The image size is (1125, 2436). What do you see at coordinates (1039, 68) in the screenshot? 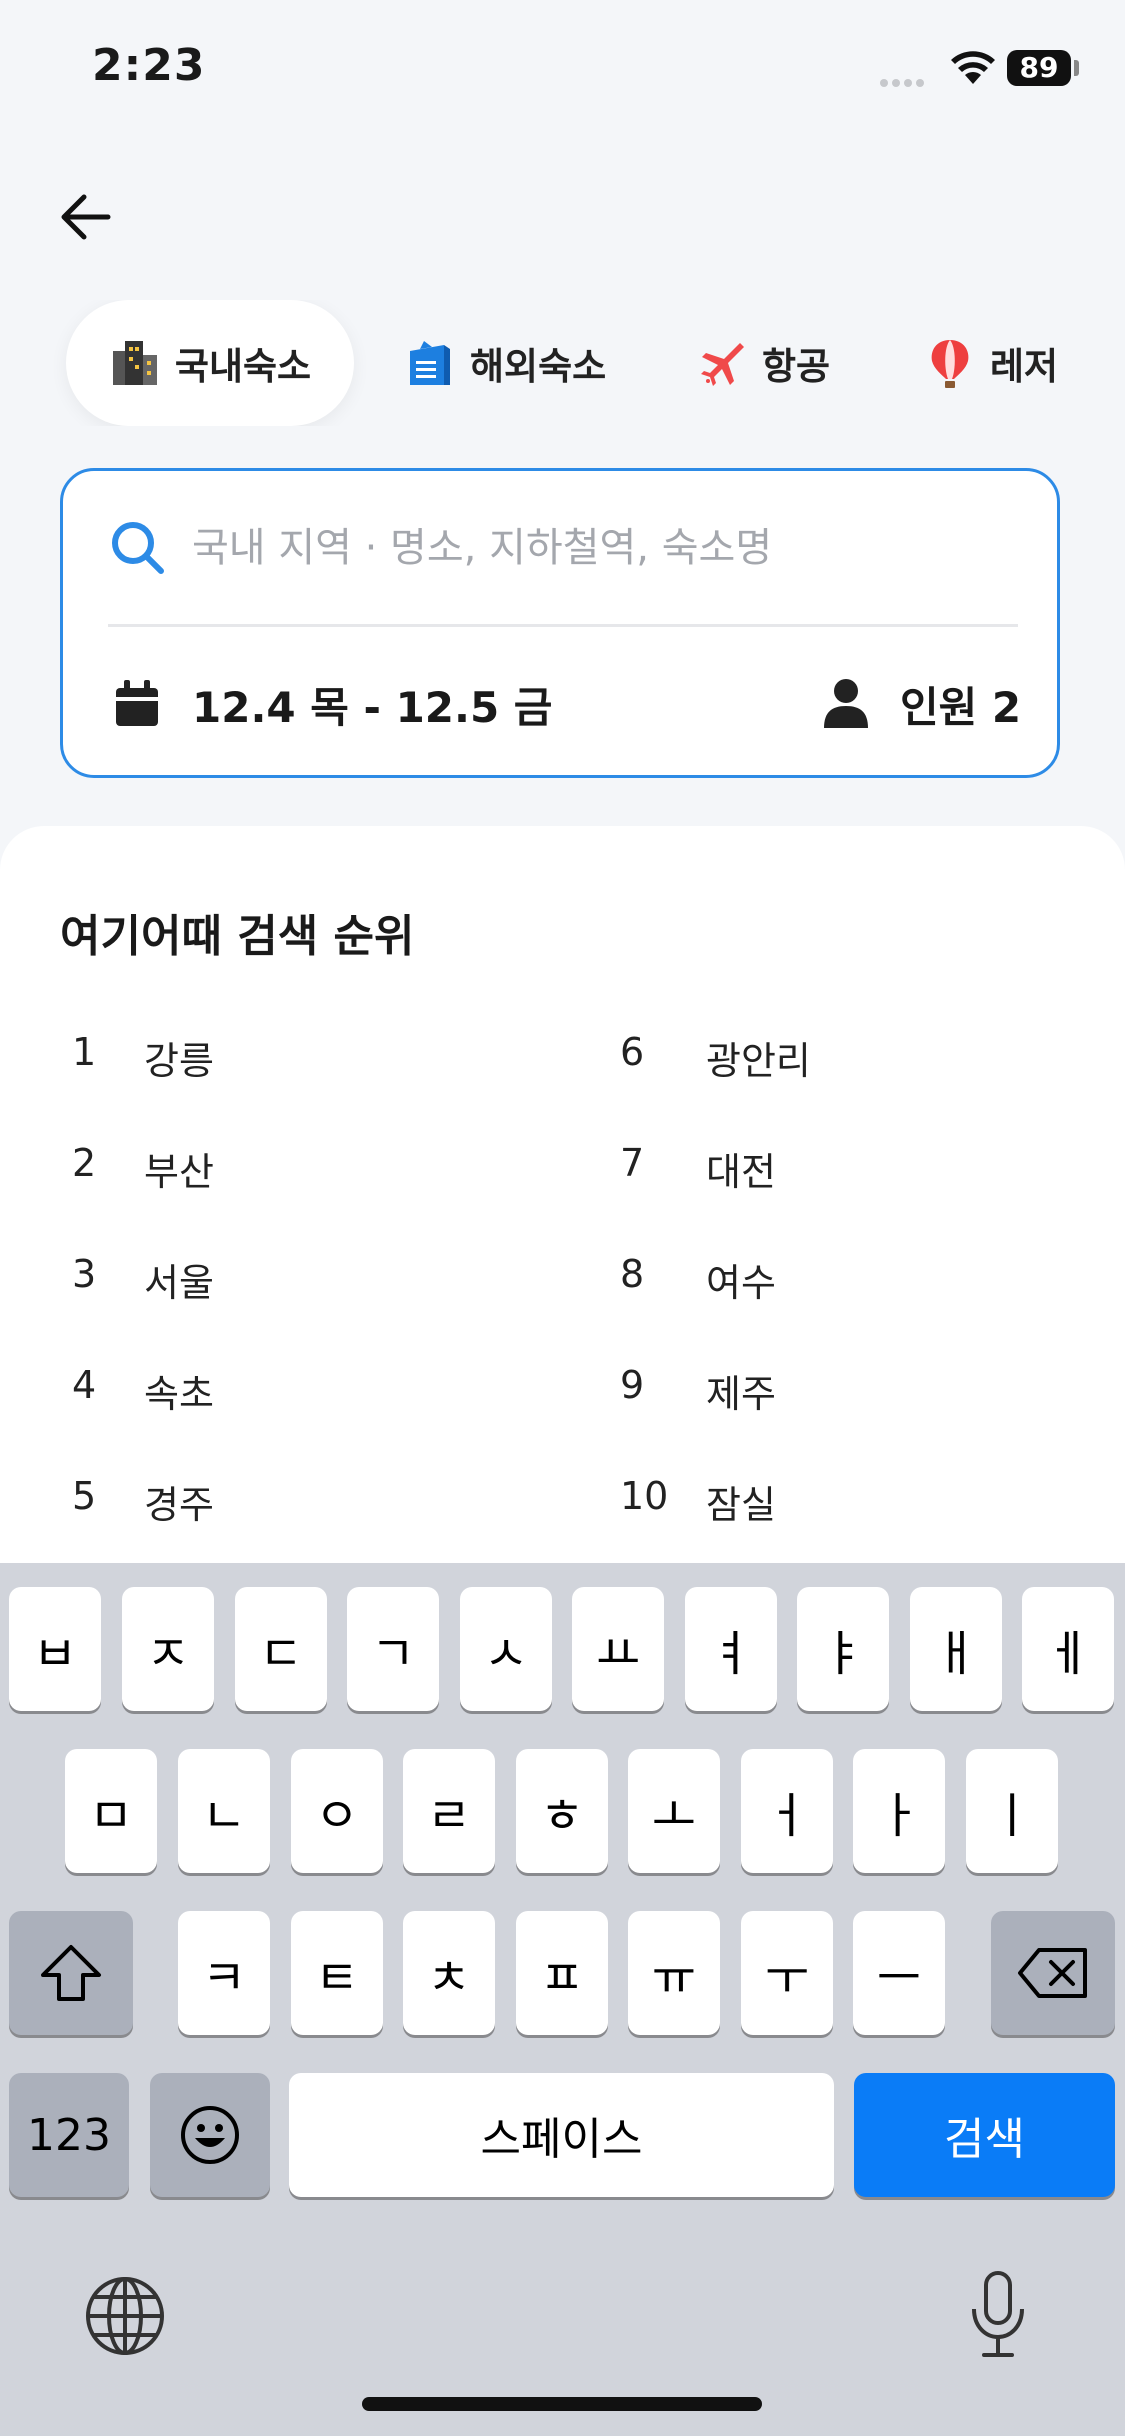
I see `battery-icon: 89` at bounding box center [1039, 68].